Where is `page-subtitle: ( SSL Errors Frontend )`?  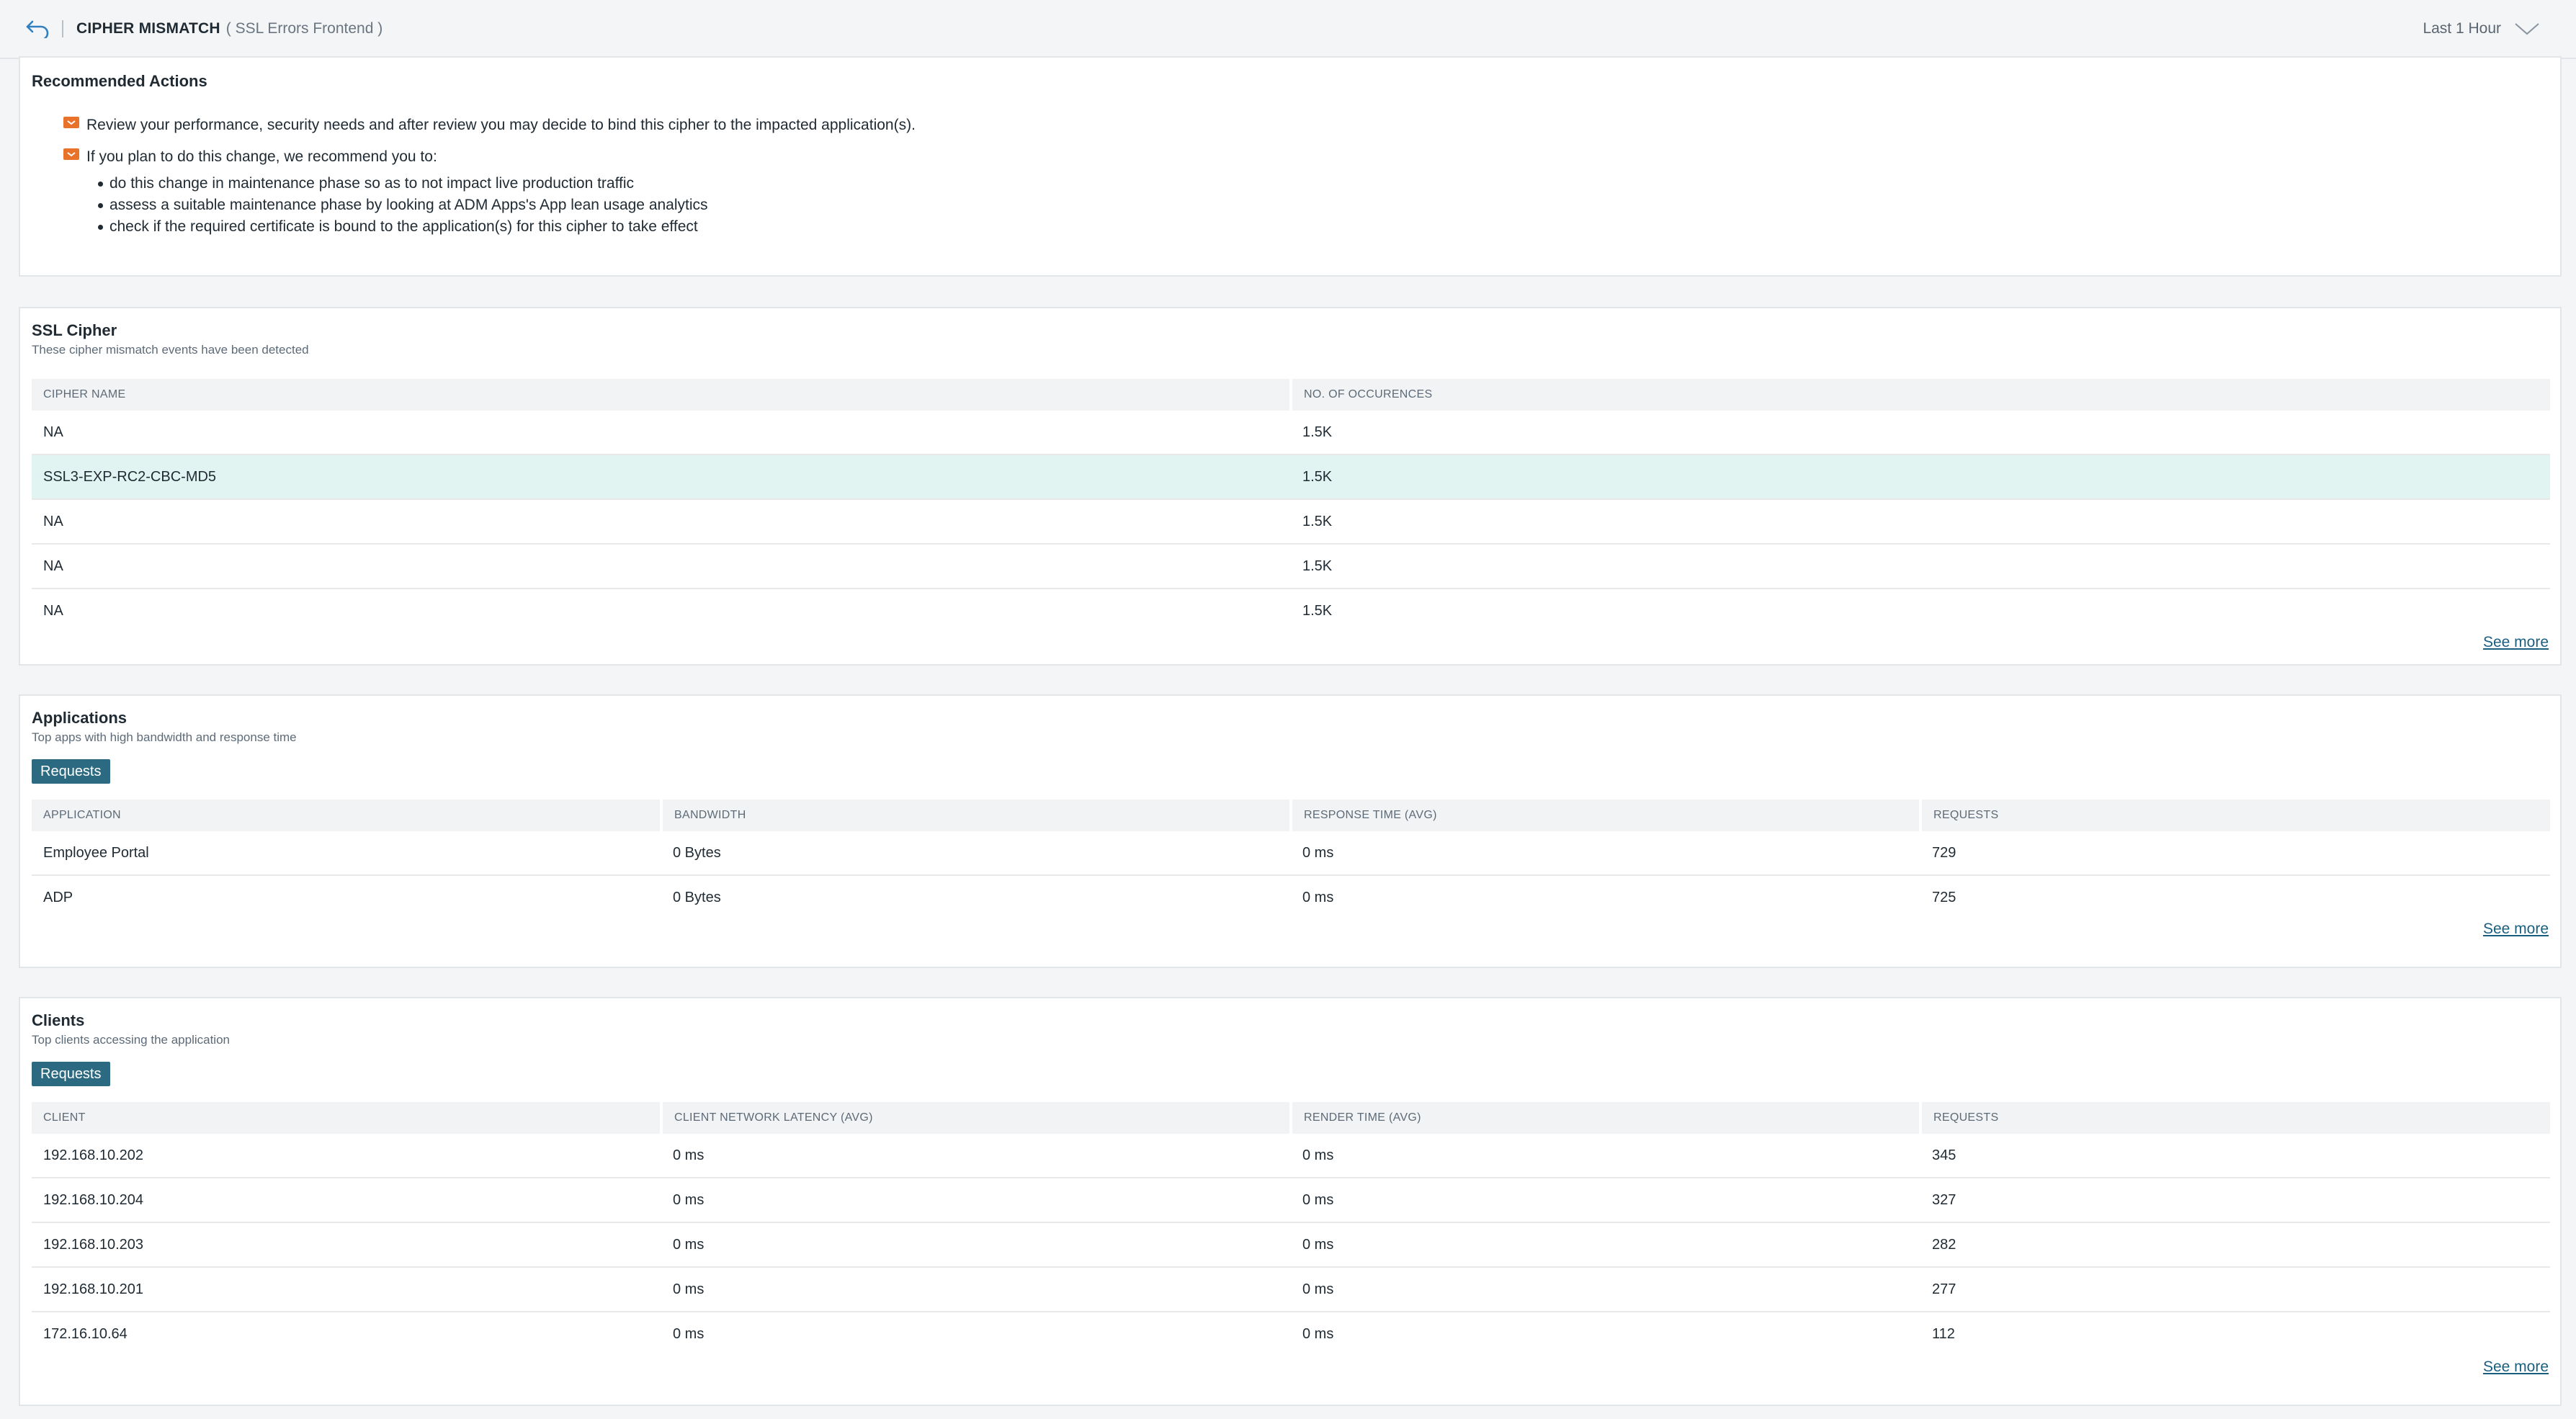
page-subtitle: ( SSL Errors Frontend ) is located at coordinates (304, 29).